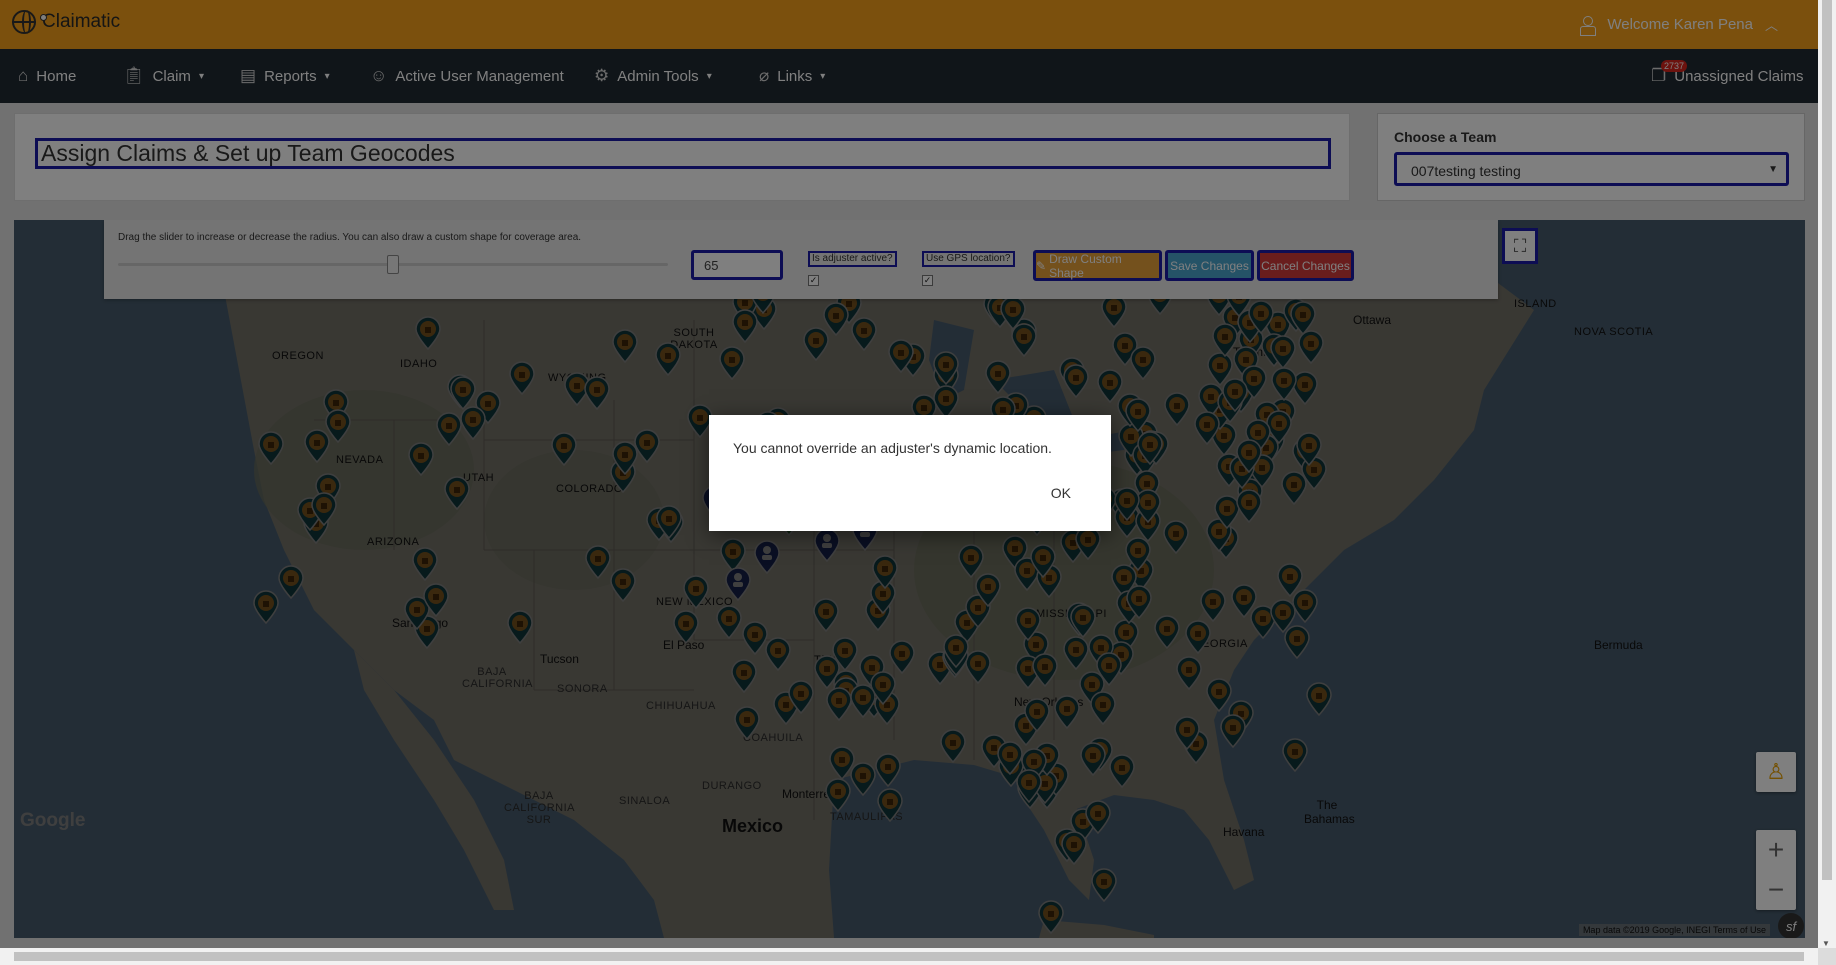 This screenshot has height=965, width=1836. I want to click on horizontal-scrollbar, so click(909, 956).